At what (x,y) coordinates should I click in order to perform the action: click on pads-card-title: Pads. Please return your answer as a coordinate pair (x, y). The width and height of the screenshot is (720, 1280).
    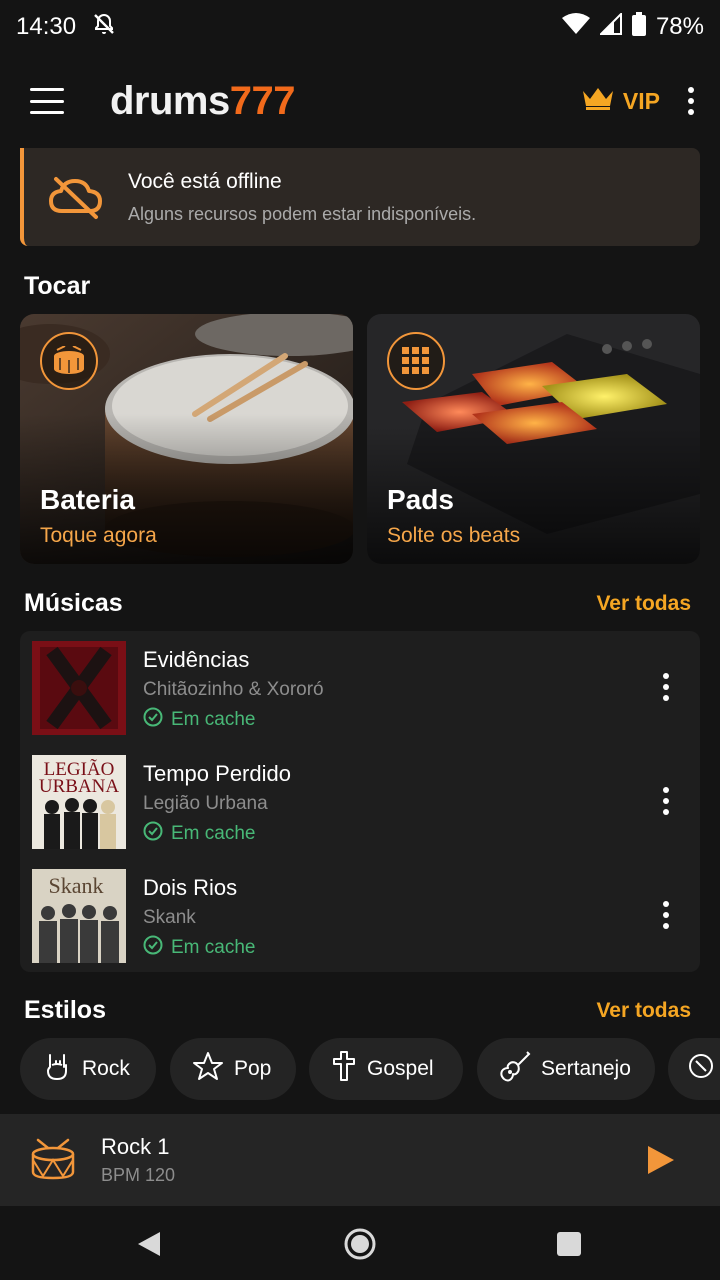
    Looking at the image, I should click on (420, 499).